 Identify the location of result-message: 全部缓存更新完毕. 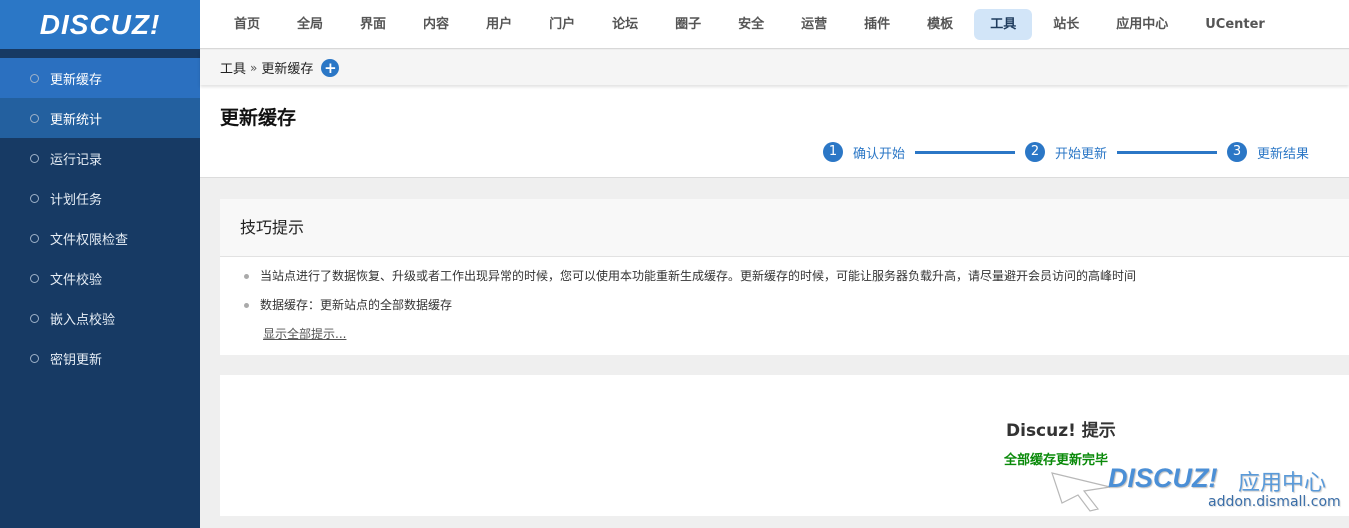
(1056, 460).